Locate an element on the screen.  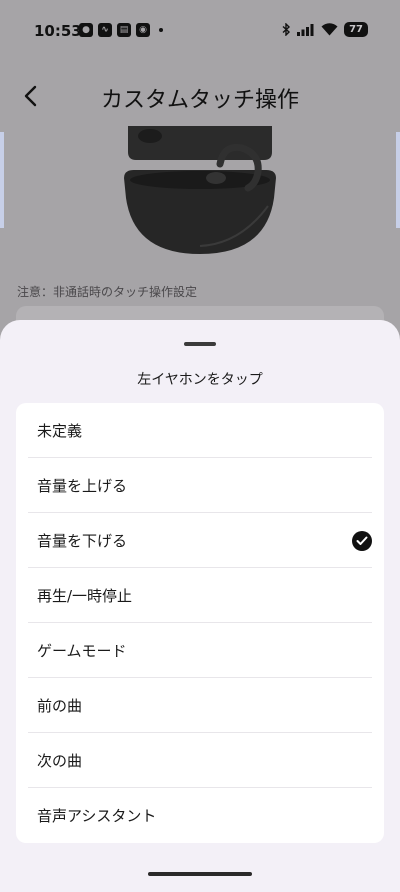
notification-icons: ● ∿ ▤ ◉ is located at coordinates (121, 30).